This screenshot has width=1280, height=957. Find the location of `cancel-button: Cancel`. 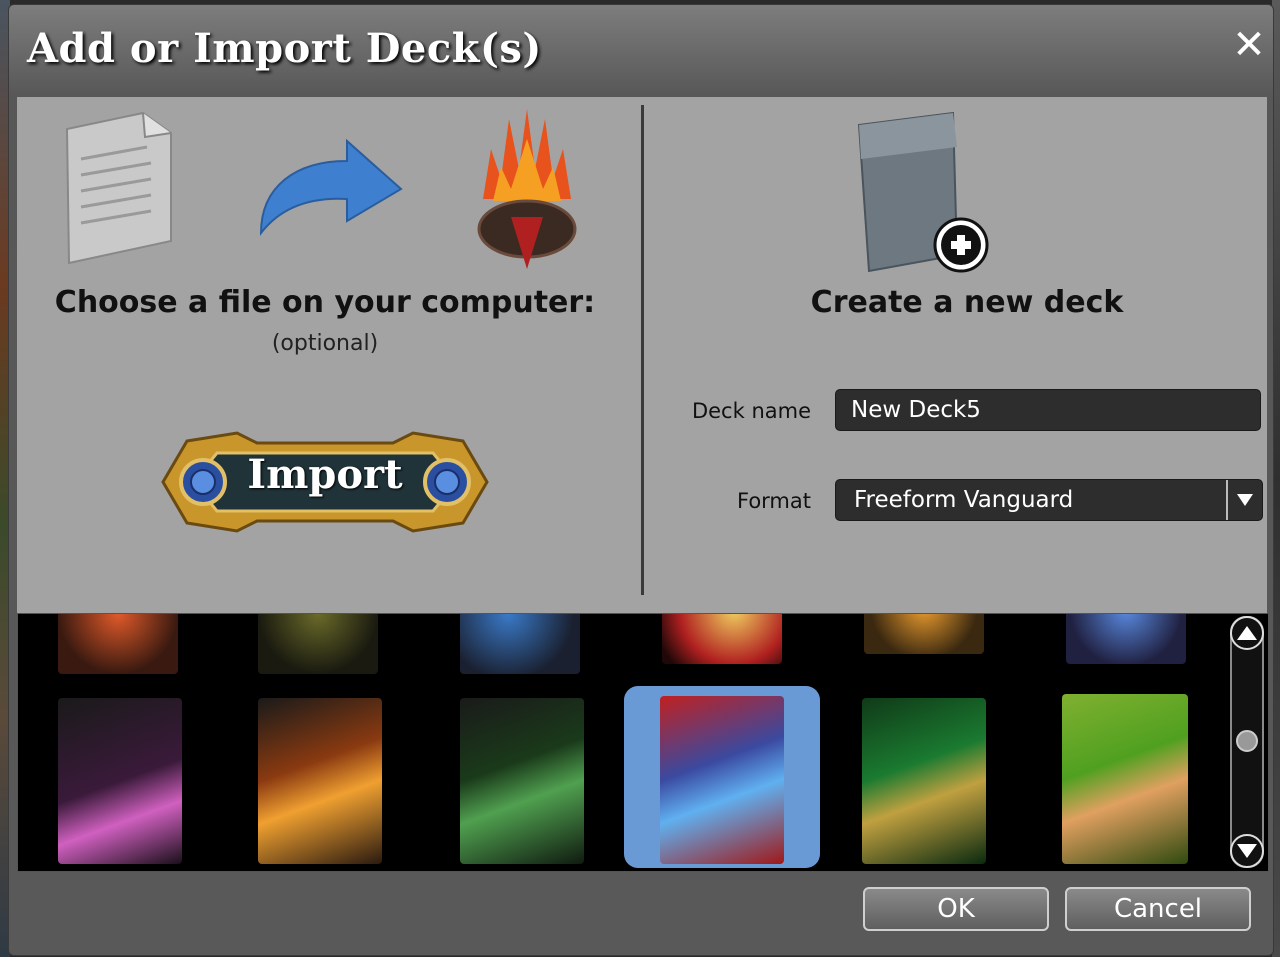

cancel-button: Cancel is located at coordinates (1158, 909).